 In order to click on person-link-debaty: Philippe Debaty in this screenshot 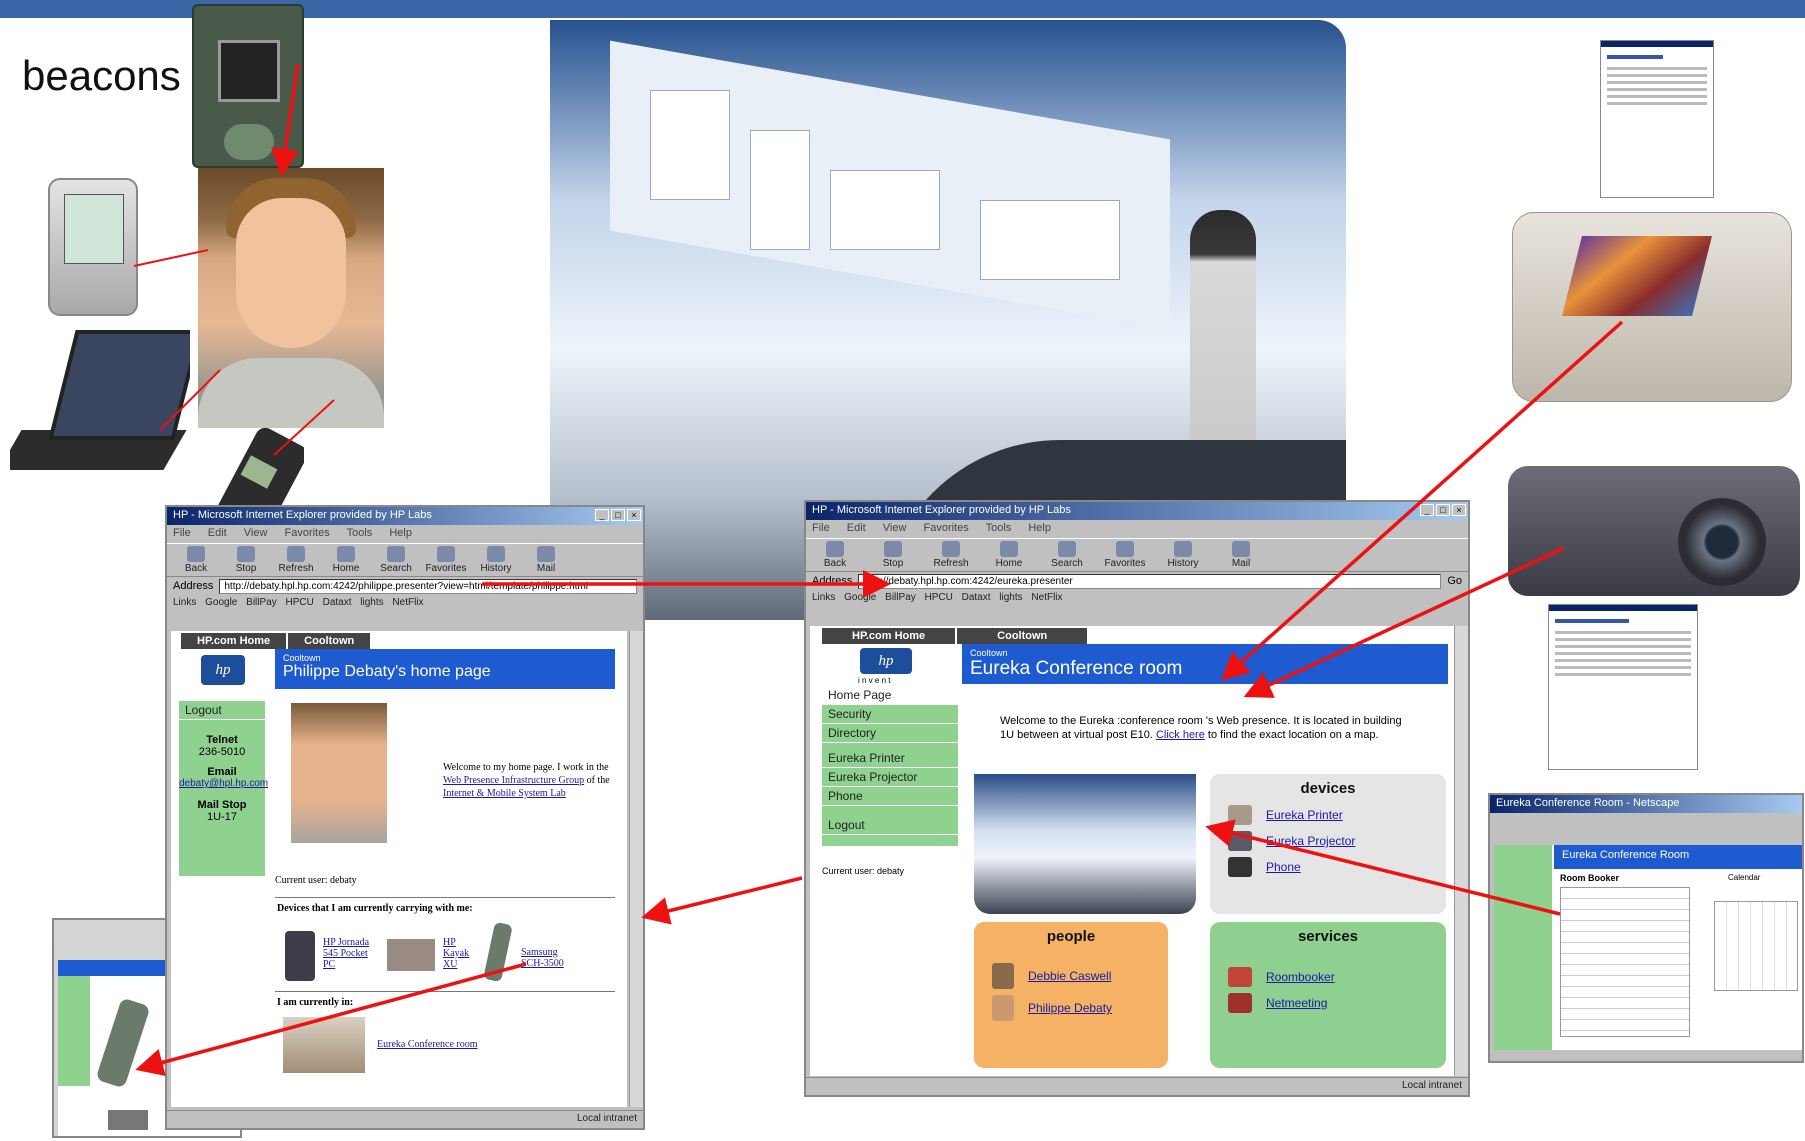, I will do `click(1070, 1008)`.